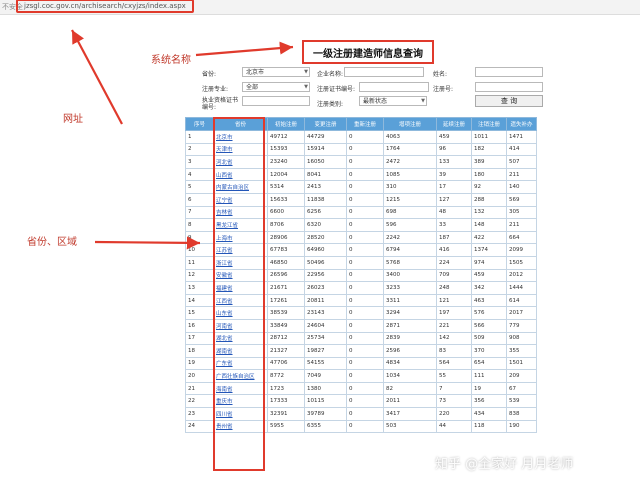 The image size is (640, 483). Describe the element at coordinates (147, 243) in the screenshot. I see `arrow-to-province-column` at that location.